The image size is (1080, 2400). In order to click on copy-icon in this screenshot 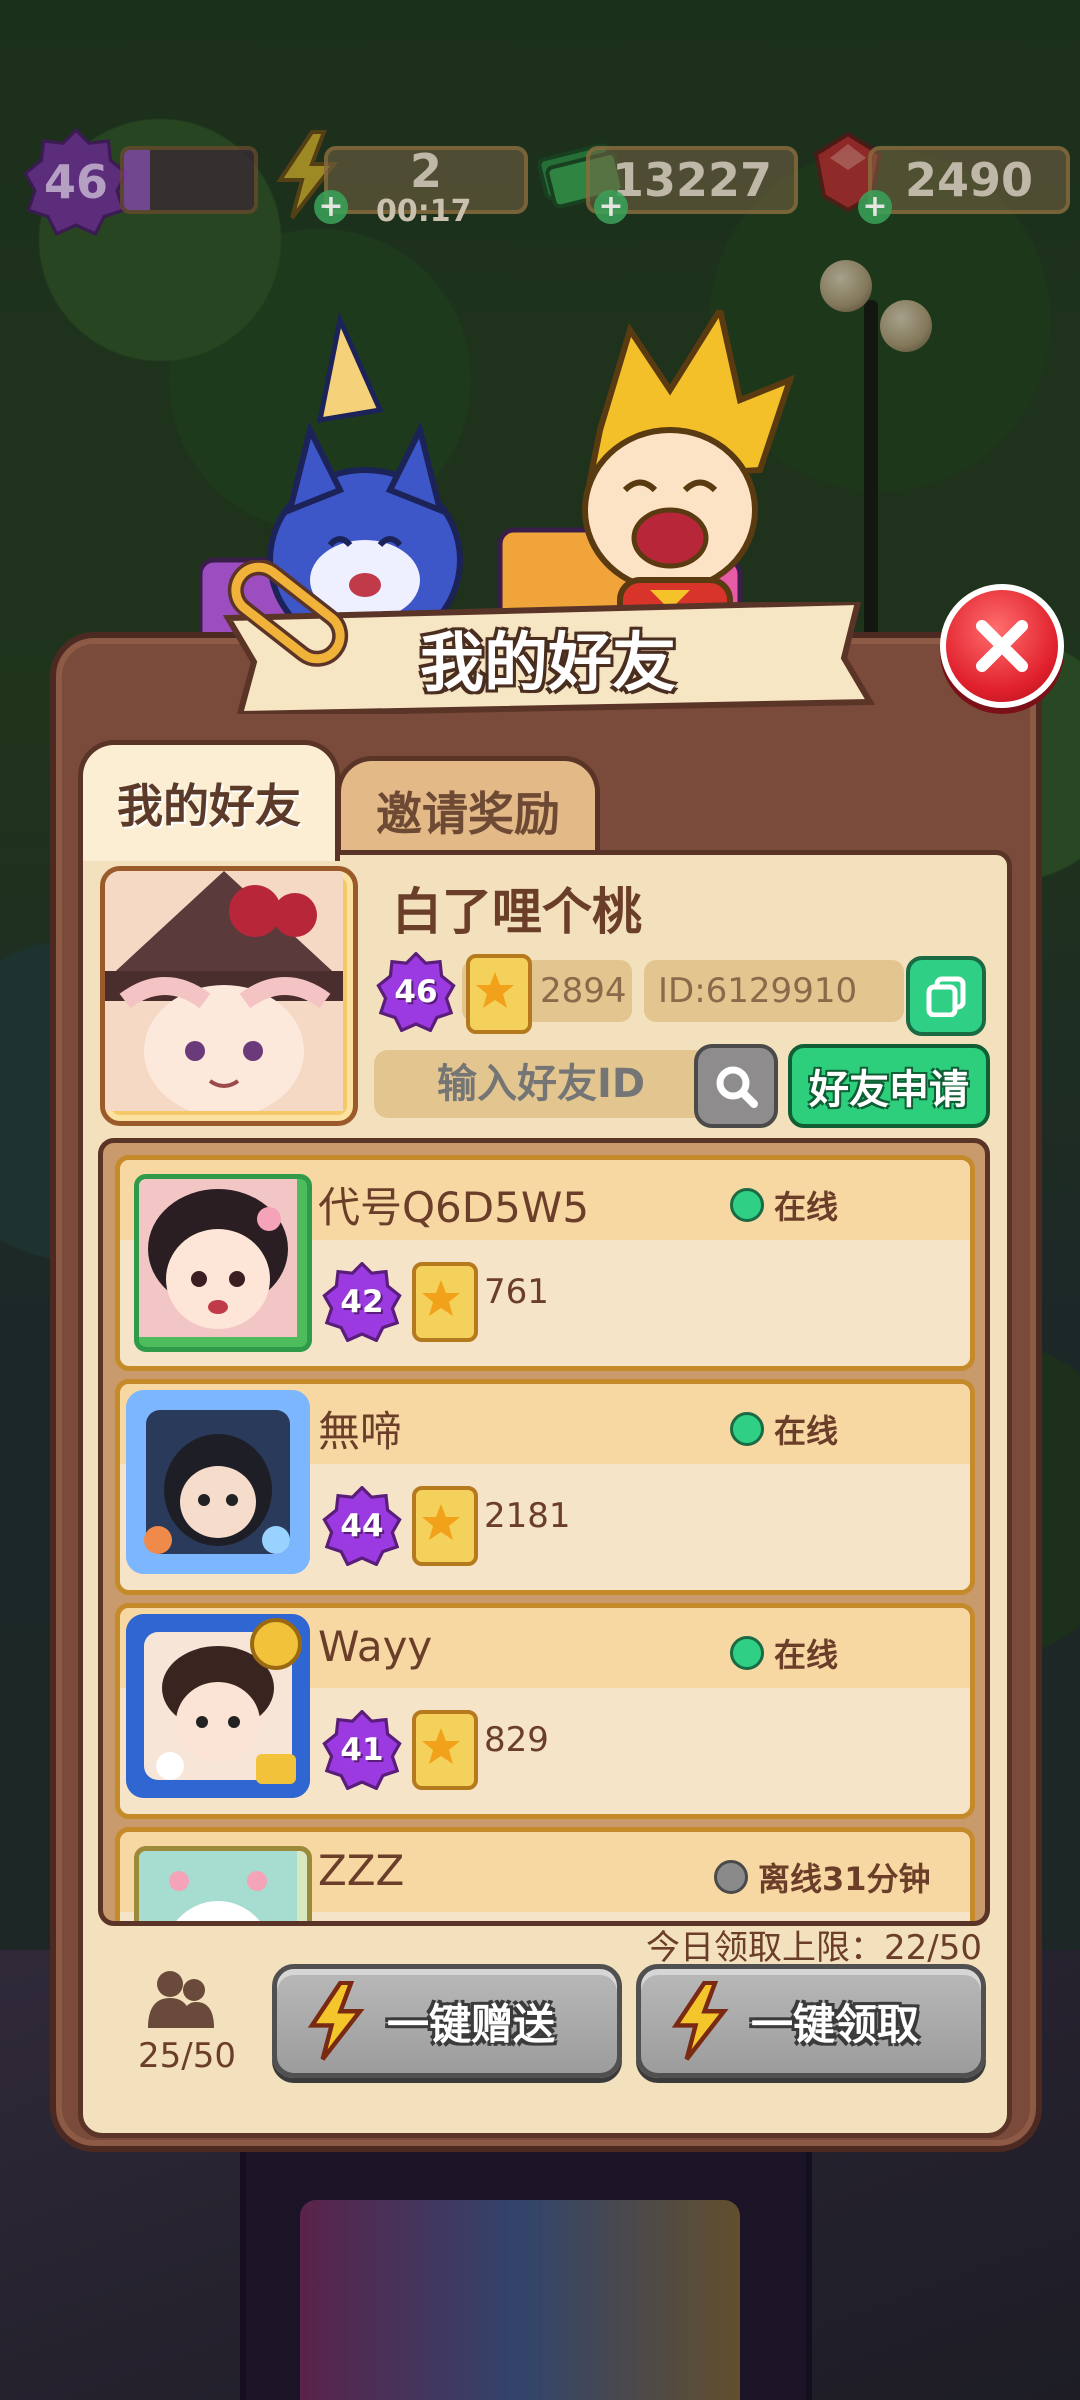, I will do `click(946, 996)`.